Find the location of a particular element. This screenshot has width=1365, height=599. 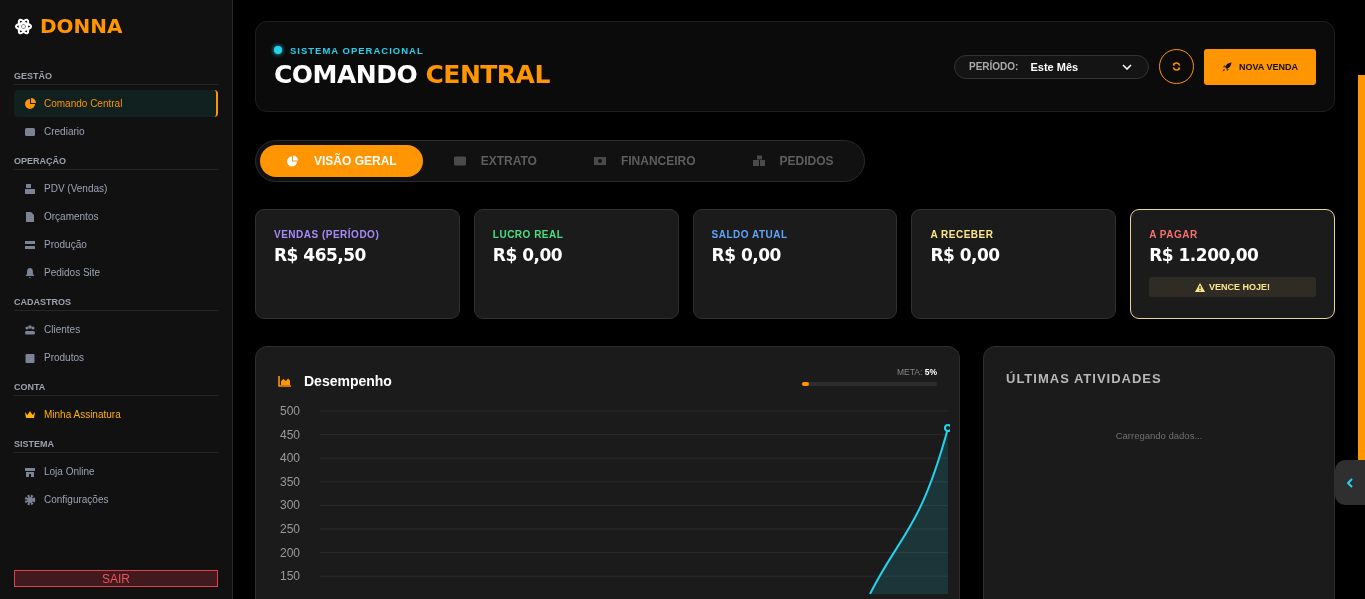

document-icon is located at coordinates (30, 216).